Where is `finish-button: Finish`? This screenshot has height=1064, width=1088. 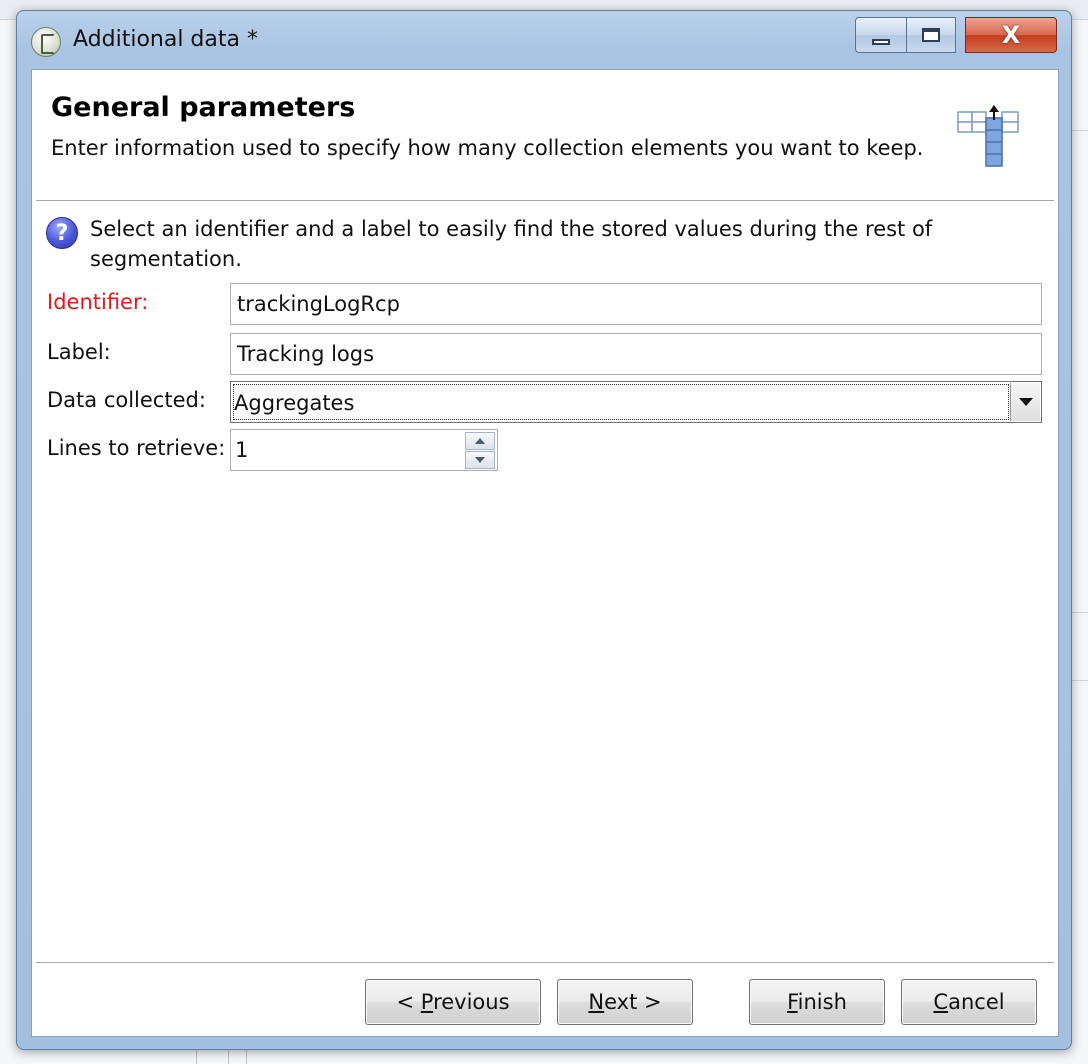 finish-button: Finish is located at coordinates (817, 1002).